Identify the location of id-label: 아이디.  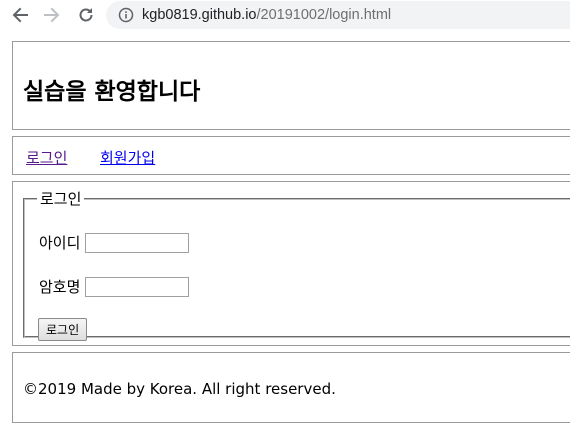
(60, 243).